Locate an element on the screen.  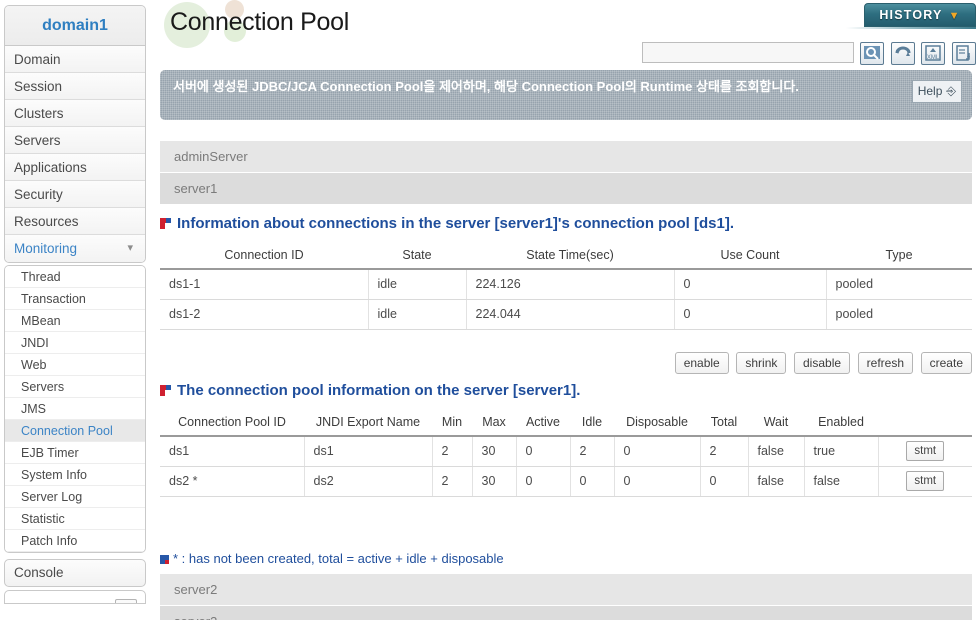
cell-jndi-name: ds2 is located at coordinates (368, 481).